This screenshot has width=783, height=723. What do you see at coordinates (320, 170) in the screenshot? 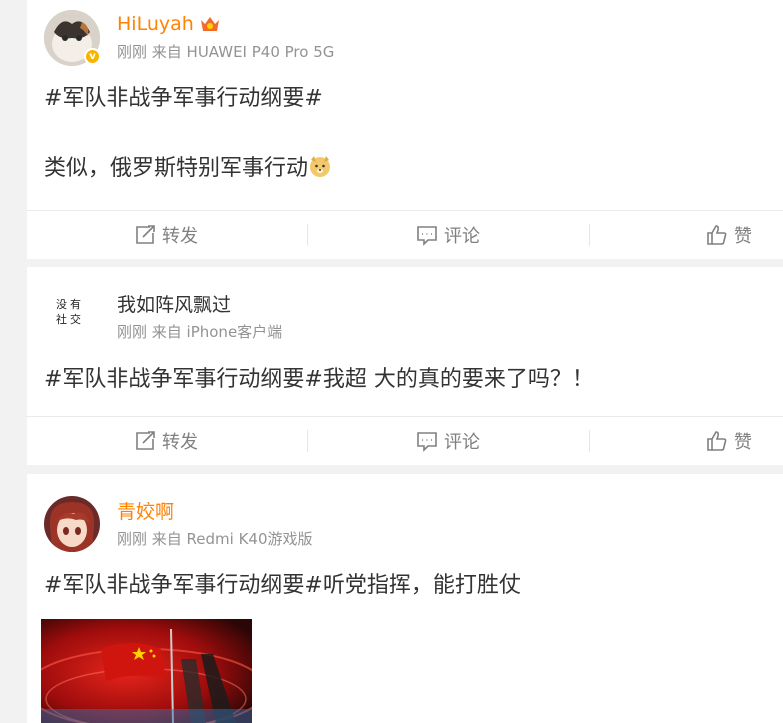
I see `doge-emoji-icon` at bounding box center [320, 170].